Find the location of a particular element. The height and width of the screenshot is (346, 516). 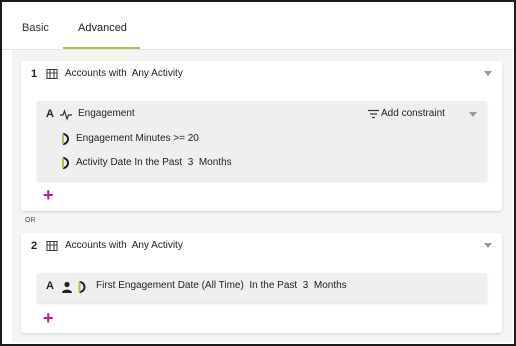

tab-basic: Basic is located at coordinates (35, 28).